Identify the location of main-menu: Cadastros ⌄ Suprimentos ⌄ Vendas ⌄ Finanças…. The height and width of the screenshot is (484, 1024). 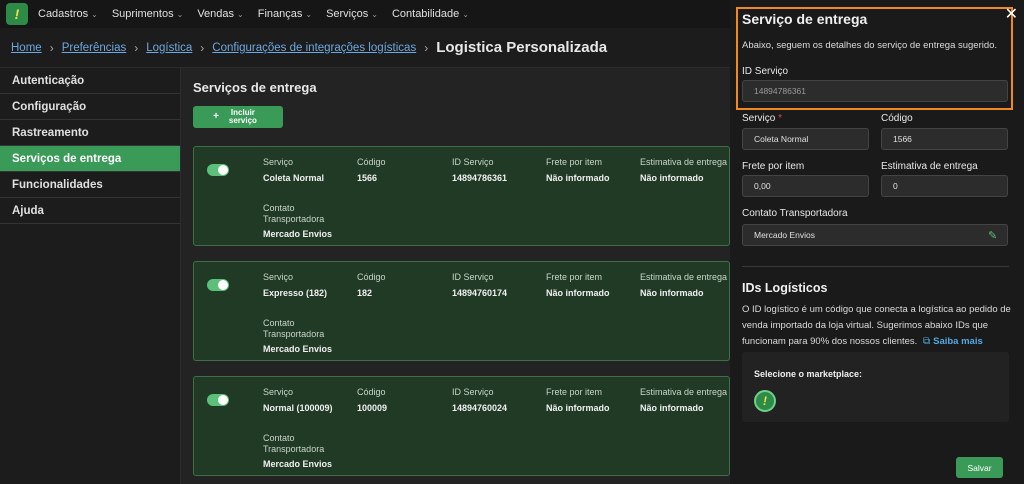
(253, 14).